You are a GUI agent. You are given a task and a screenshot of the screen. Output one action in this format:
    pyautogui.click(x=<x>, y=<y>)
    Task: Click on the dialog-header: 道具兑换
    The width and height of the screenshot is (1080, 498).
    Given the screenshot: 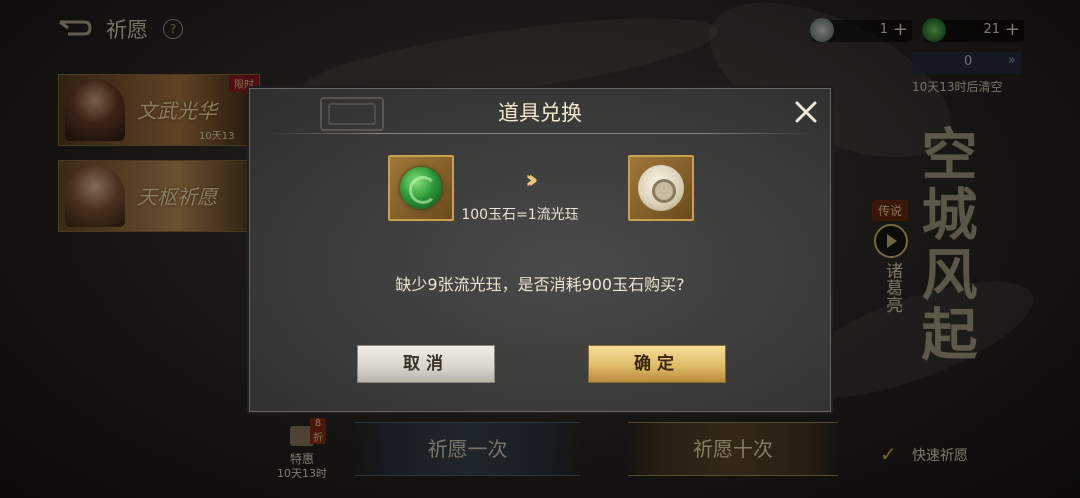 What is the action you would take?
    pyautogui.click(x=540, y=111)
    